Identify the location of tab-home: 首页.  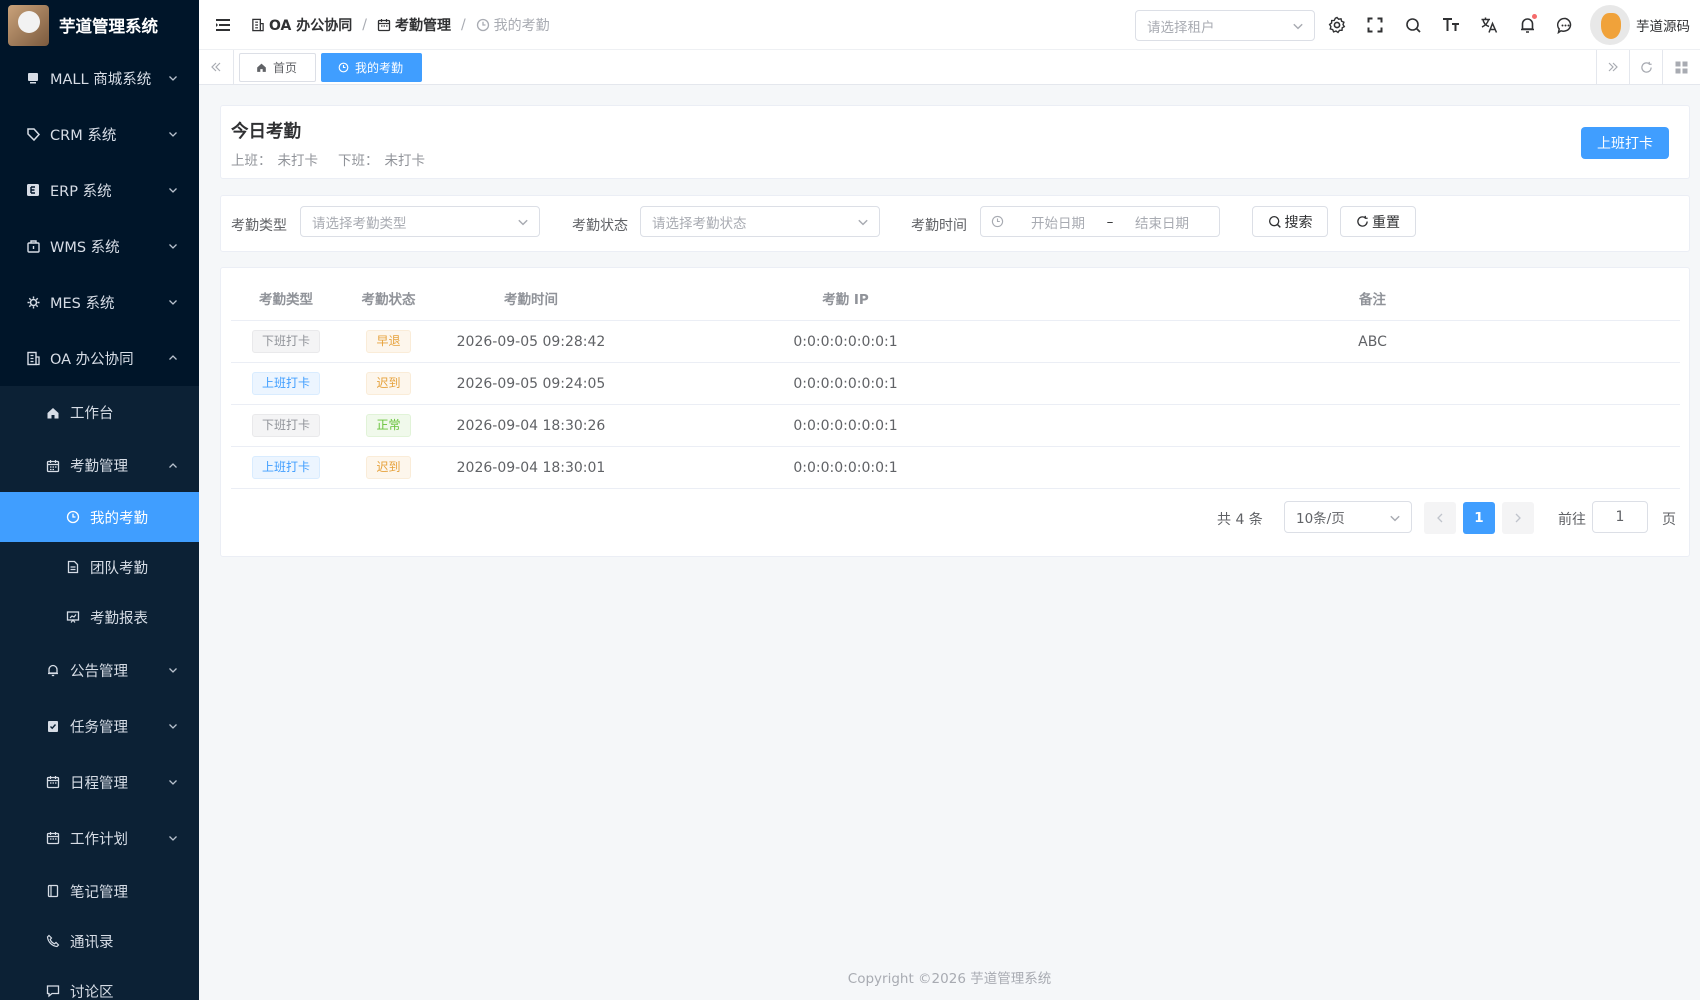
(277, 67).